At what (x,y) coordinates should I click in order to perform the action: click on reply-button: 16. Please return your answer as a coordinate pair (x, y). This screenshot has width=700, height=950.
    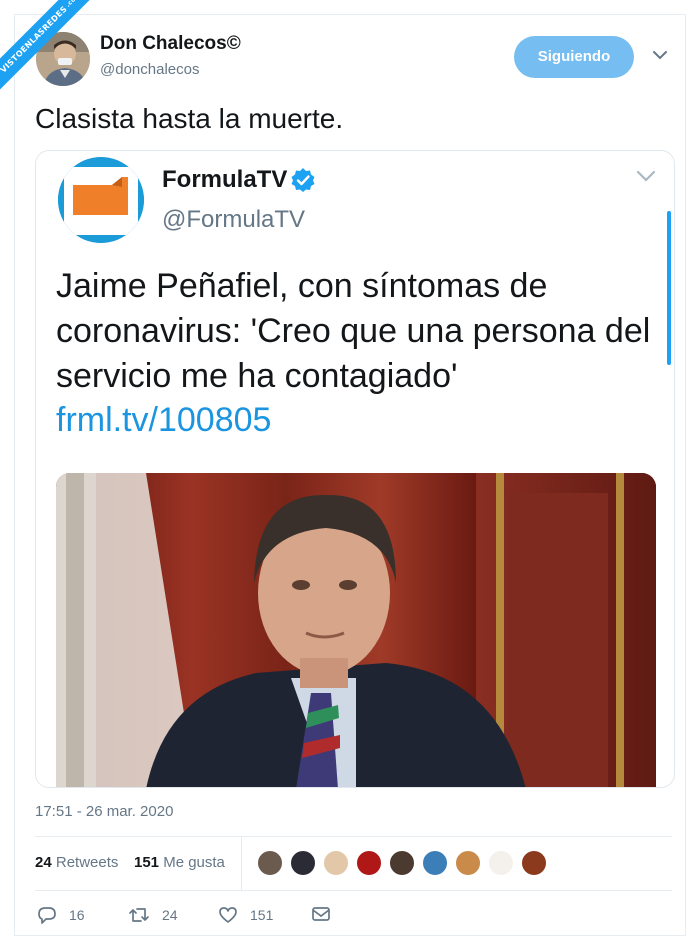
    Looking at the image, I should click on (61, 915).